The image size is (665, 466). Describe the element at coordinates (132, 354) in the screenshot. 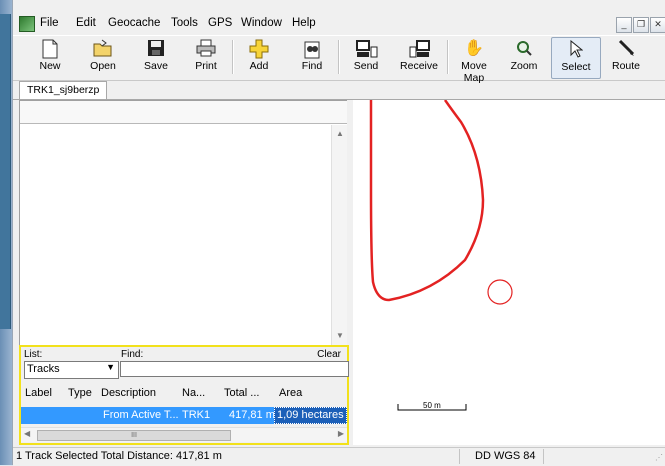

I see `find-label: Find:` at that location.